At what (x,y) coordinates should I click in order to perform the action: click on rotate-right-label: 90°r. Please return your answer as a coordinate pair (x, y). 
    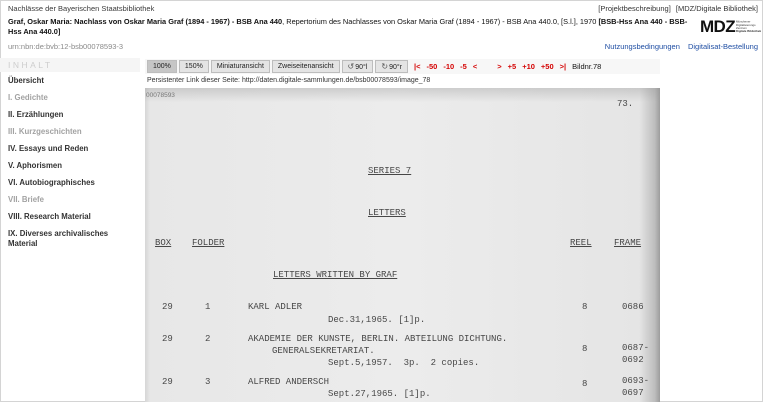
    Looking at the image, I should click on (395, 67).